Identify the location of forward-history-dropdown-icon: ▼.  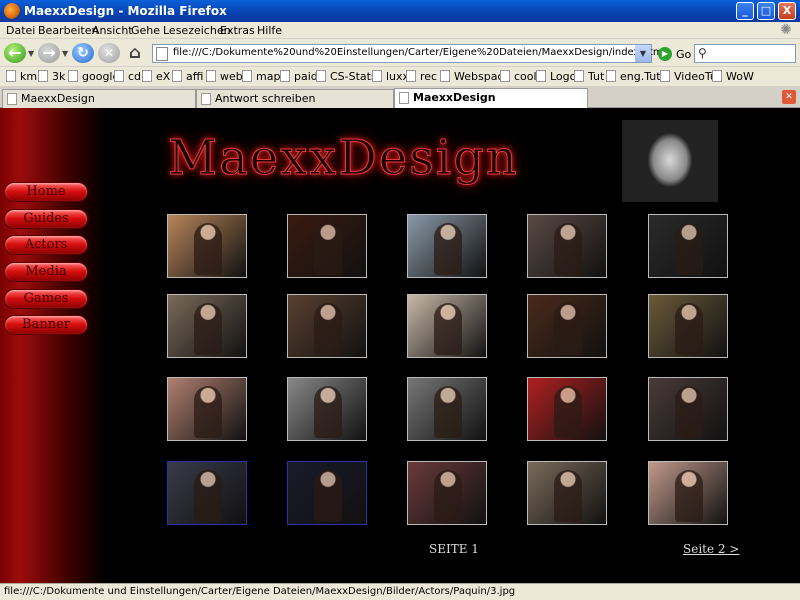
(65, 53).